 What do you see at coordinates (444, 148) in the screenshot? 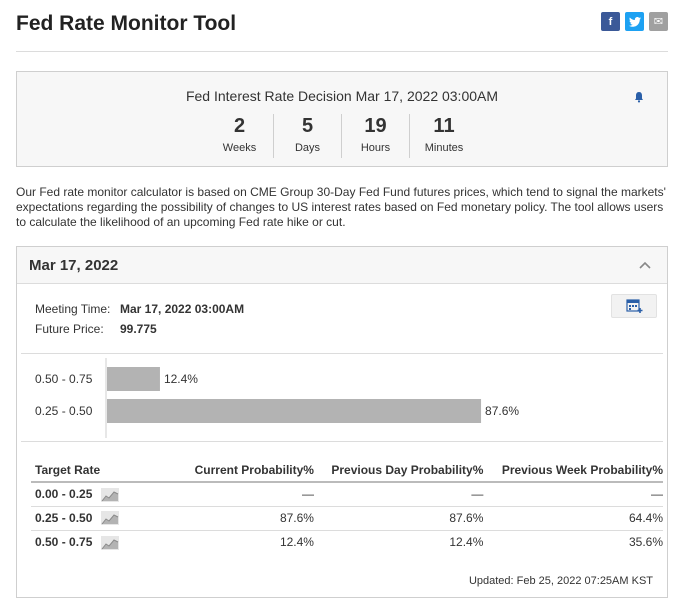
I see `countdown-label: Minutes` at bounding box center [444, 148].